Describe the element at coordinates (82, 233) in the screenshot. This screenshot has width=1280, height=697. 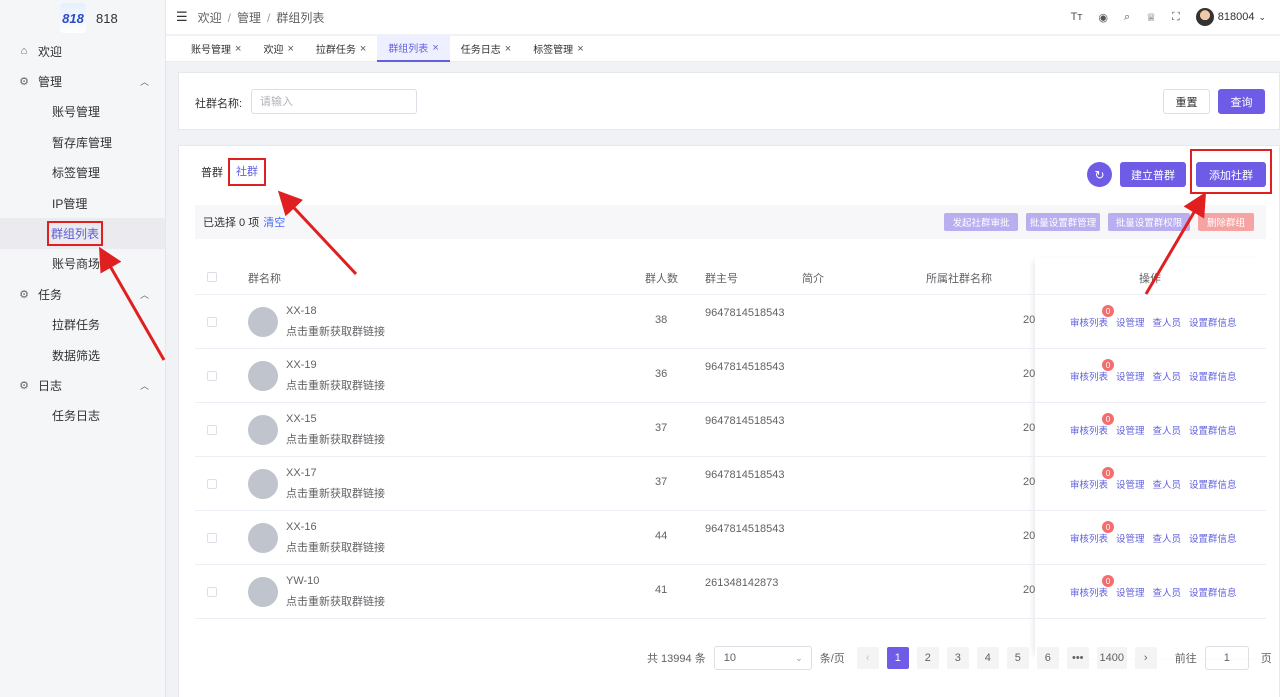
I see `sidebar-item: 群组列表` at that location.